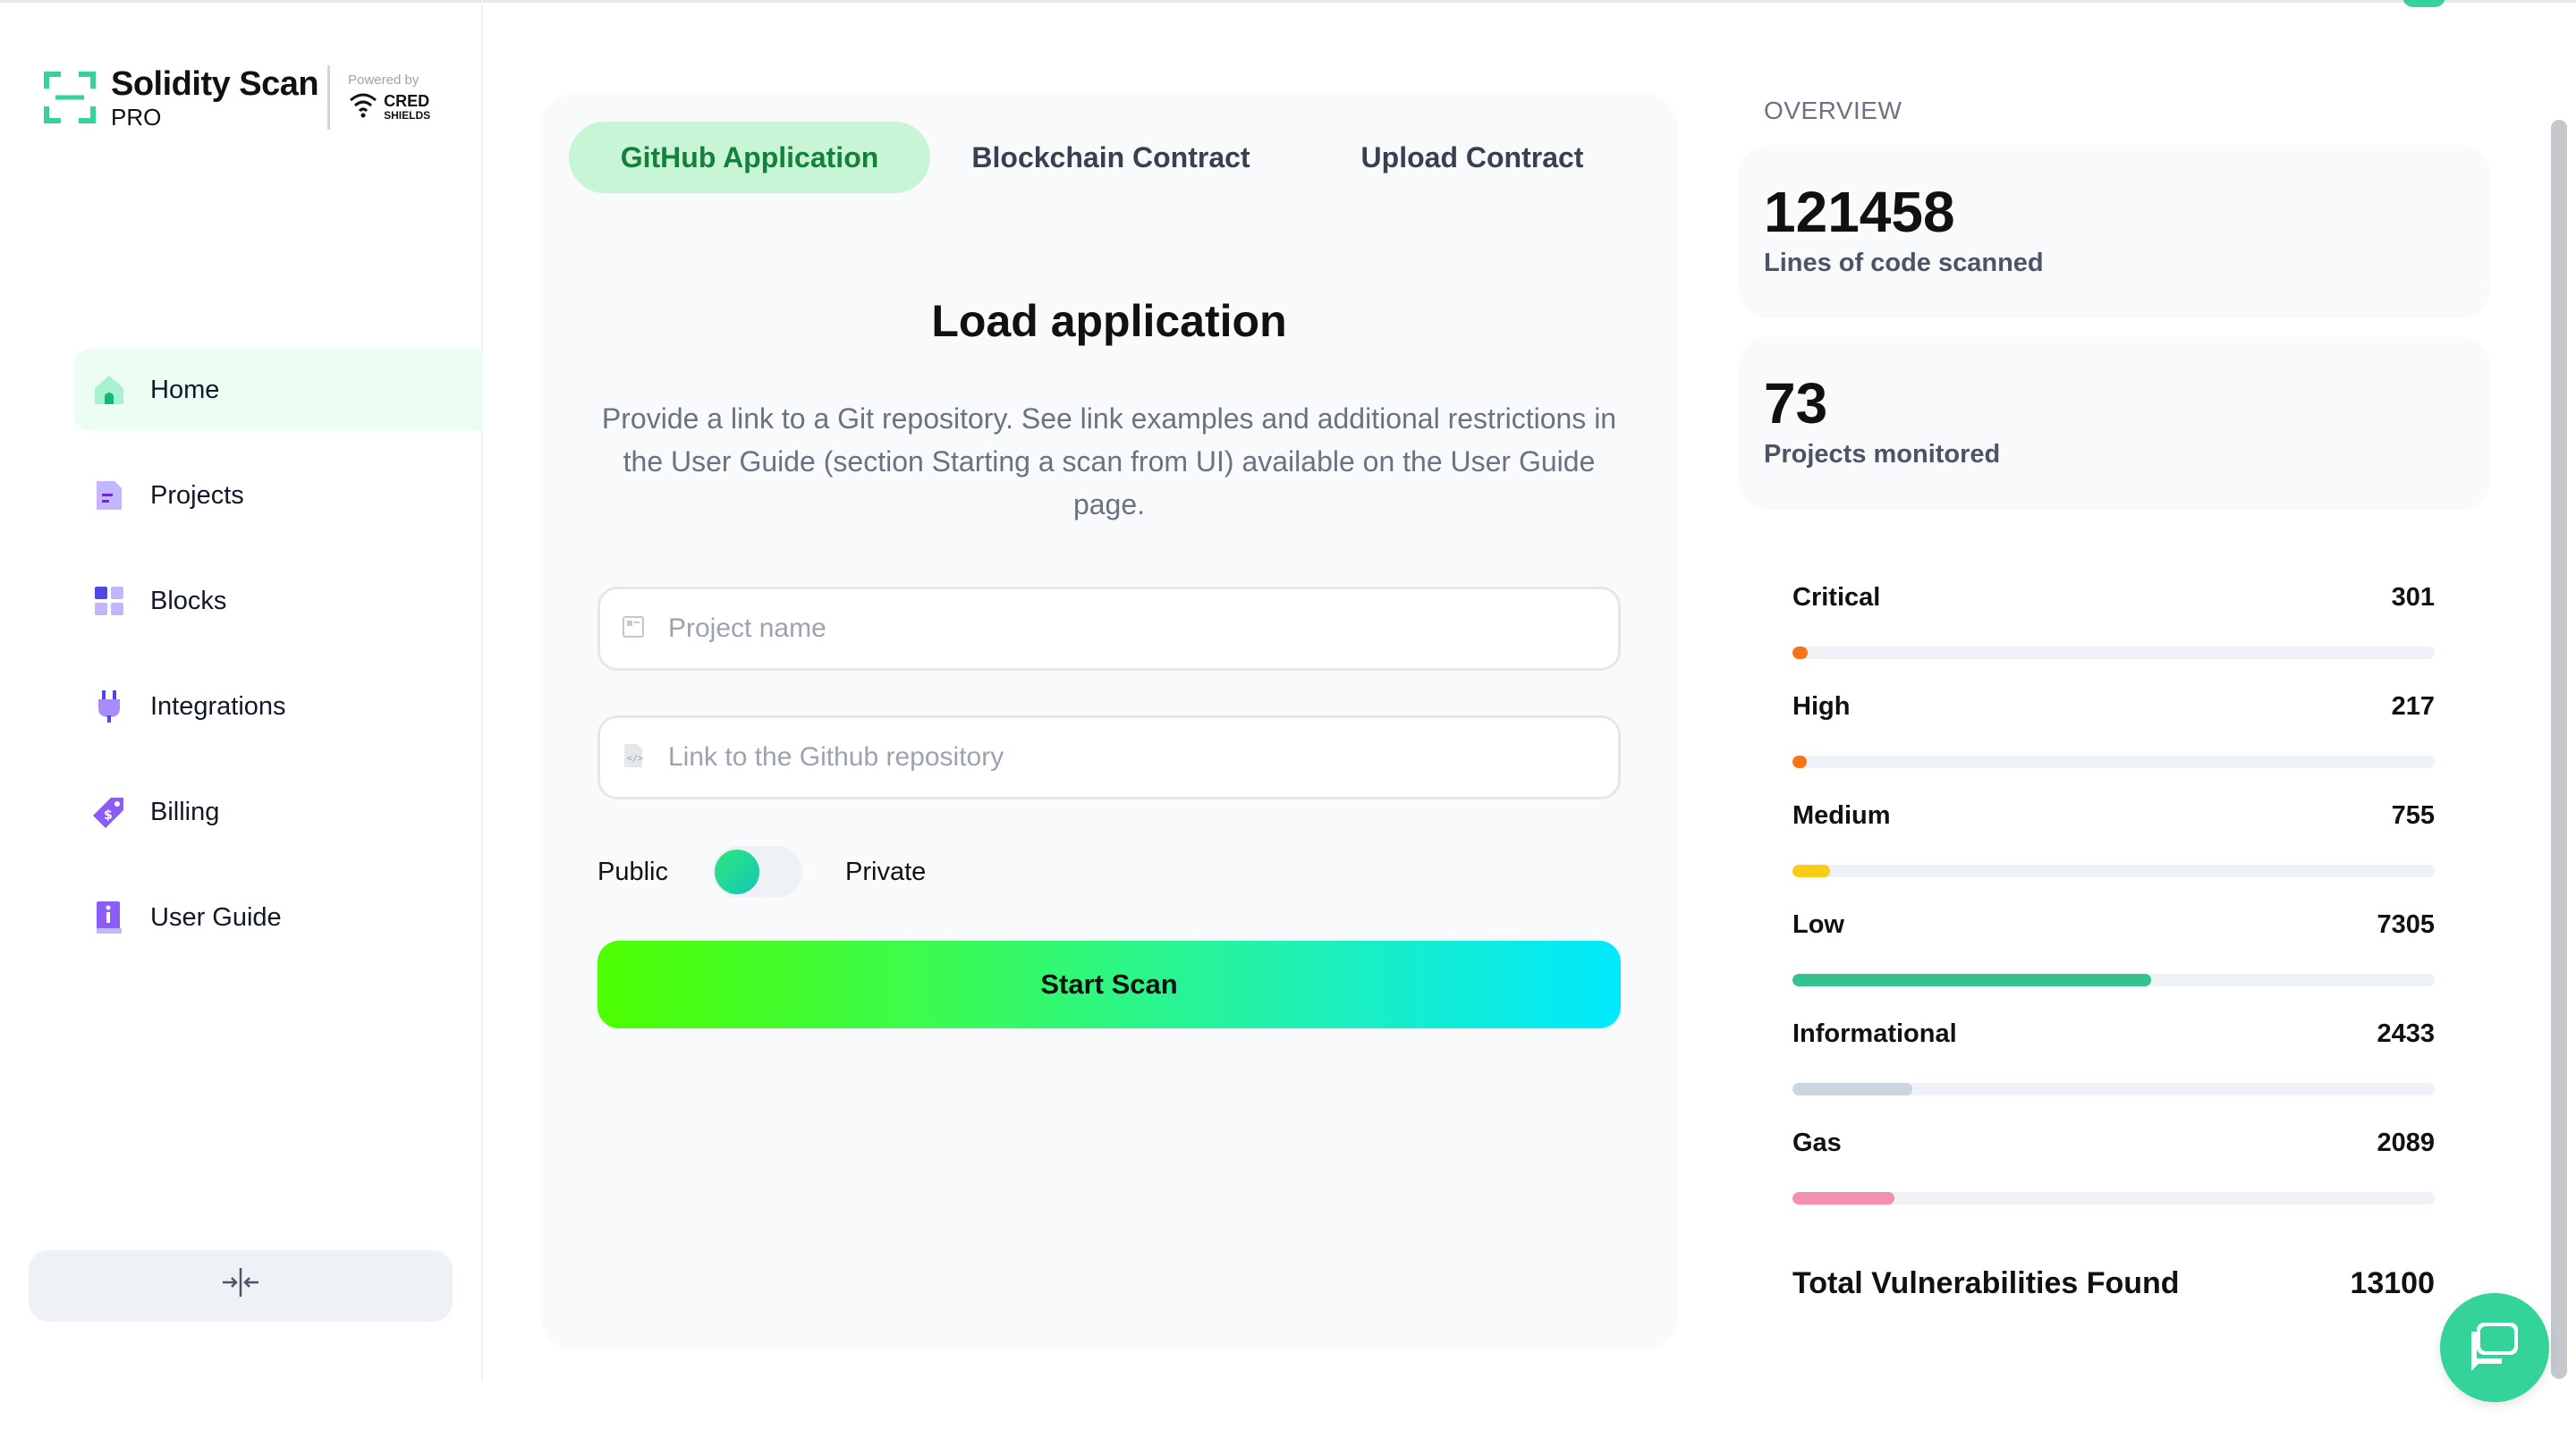 The height and width of the screenshot is (1429, 2576). Describe the element at coordinates (2423, 3) in the screenshot. I see `top-indicator` at that location.